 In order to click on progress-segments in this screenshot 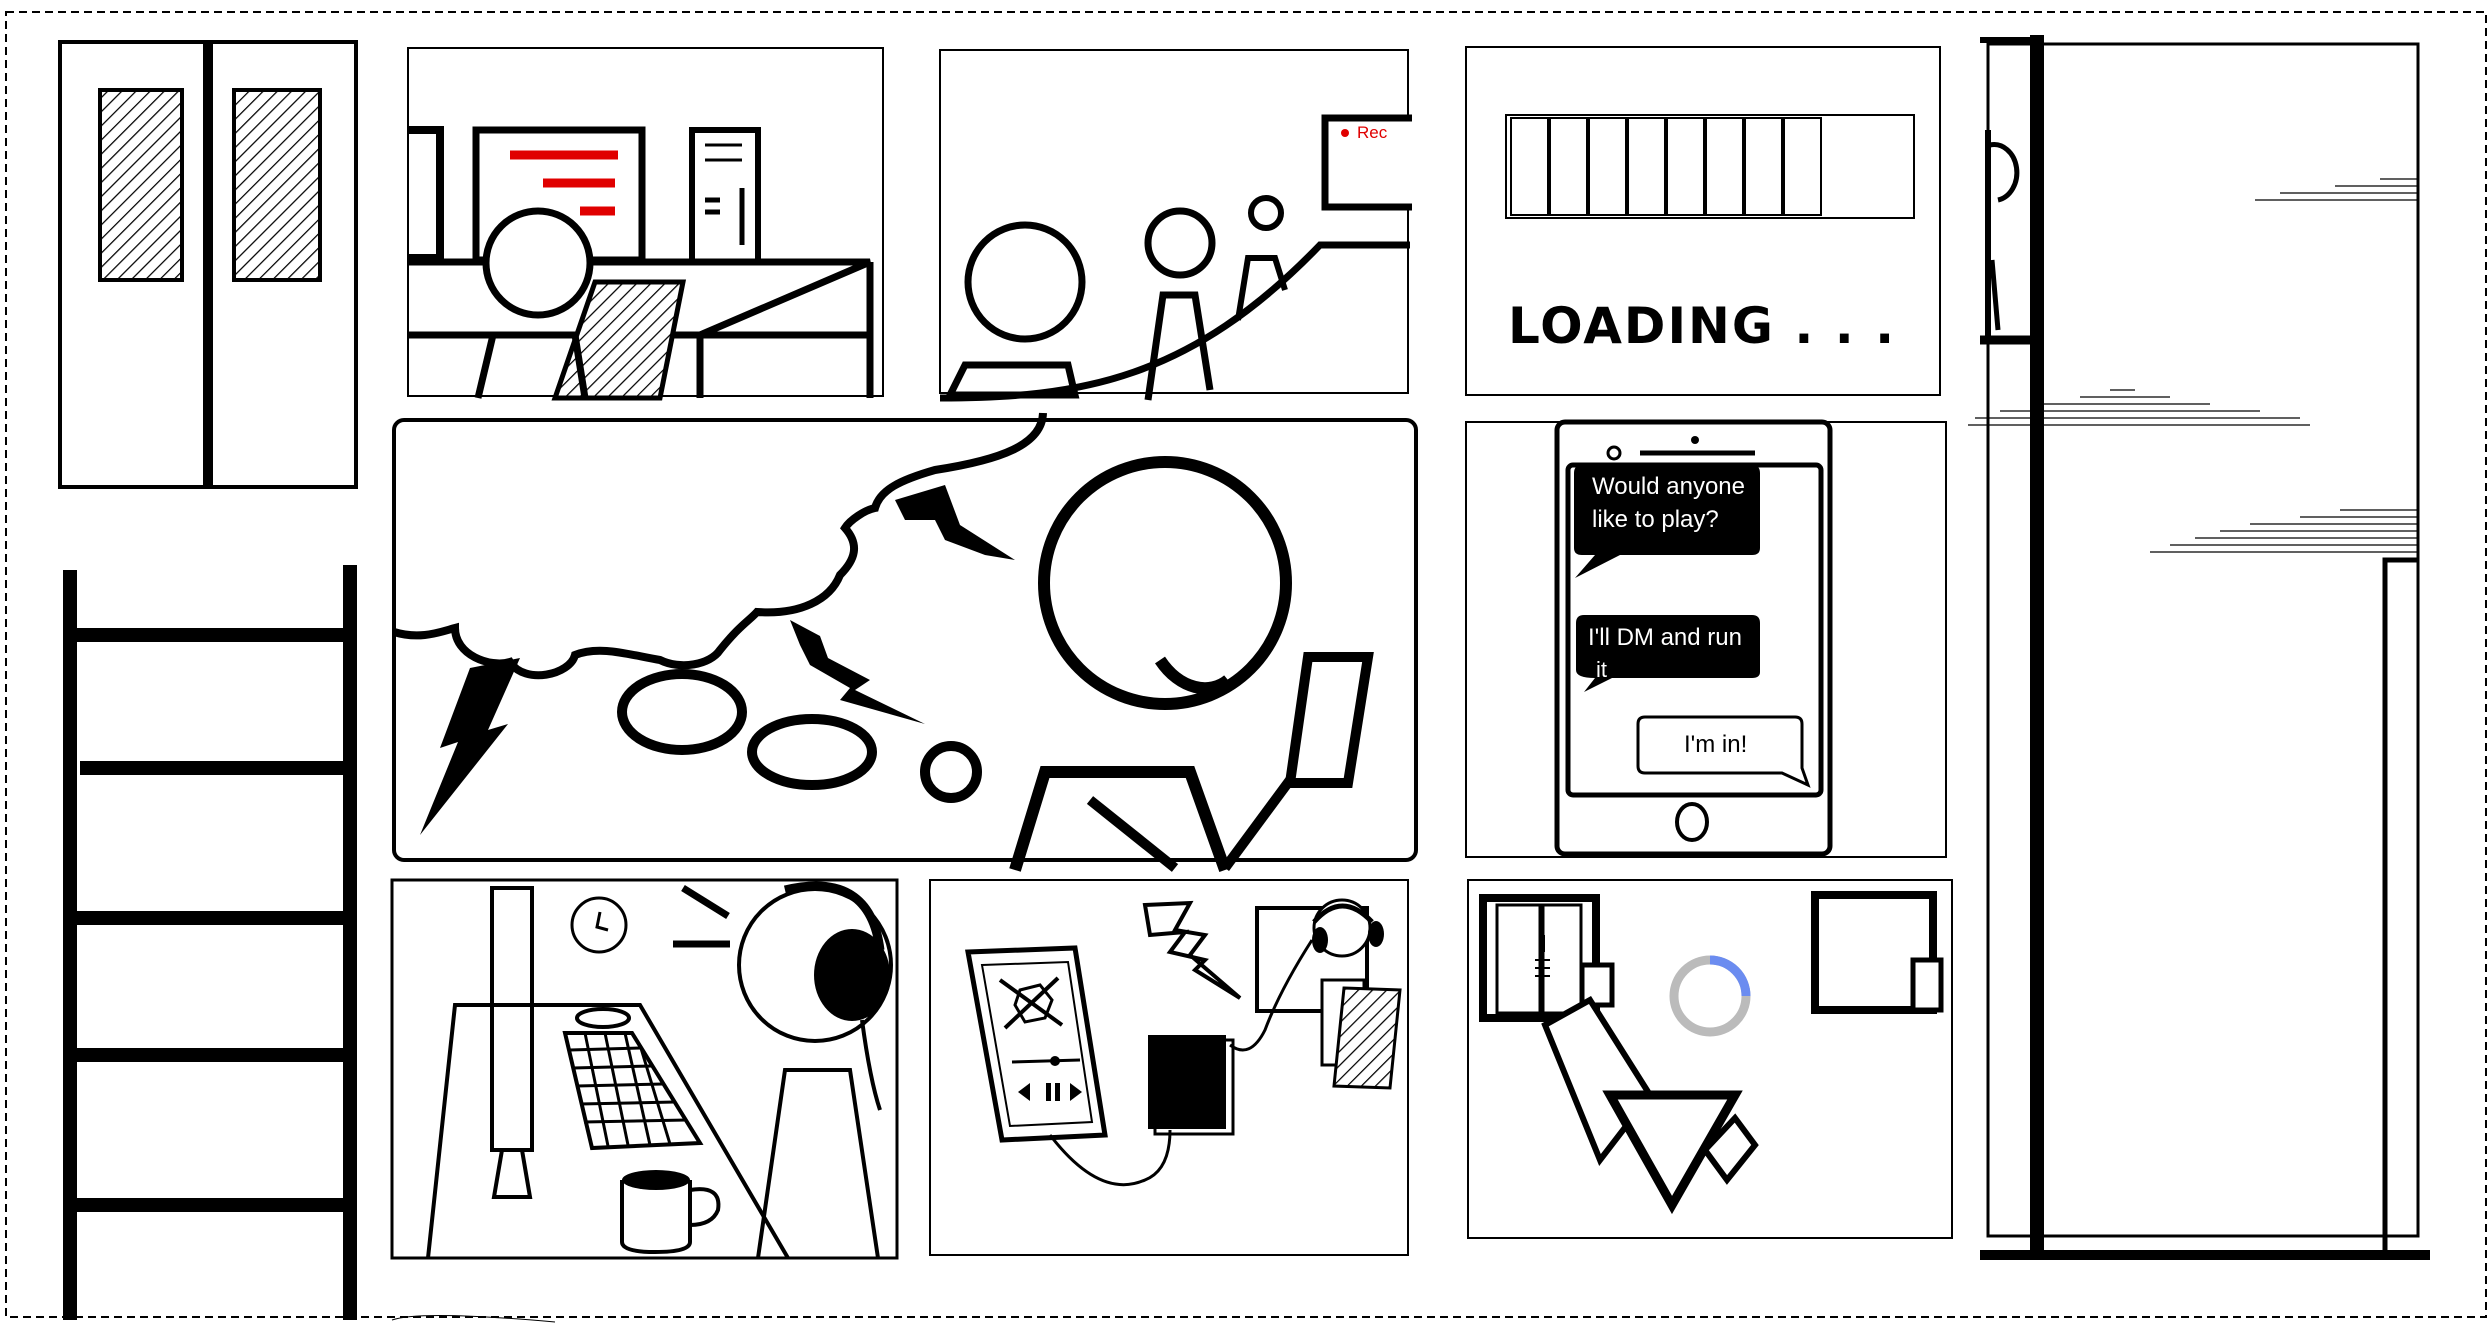, I will do `click(1666, 166)`.